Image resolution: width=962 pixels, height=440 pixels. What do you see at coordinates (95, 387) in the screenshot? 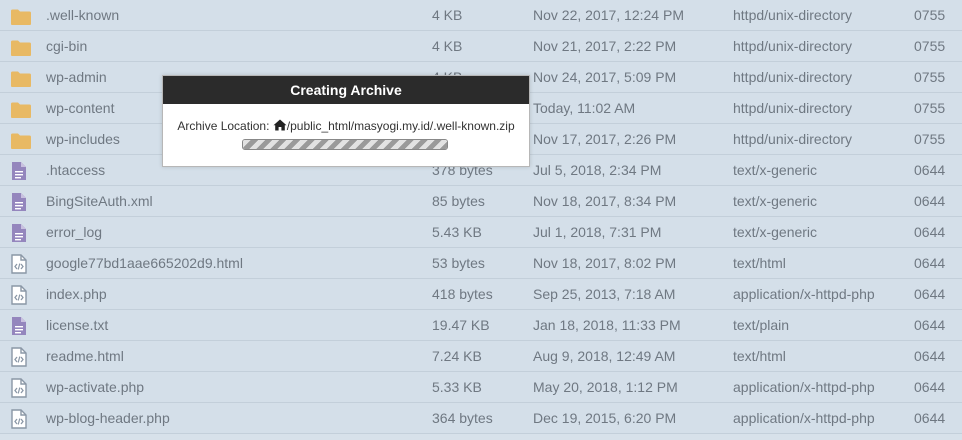
I see `file-name: wp-activate.php` at bounding box center [95, 387].